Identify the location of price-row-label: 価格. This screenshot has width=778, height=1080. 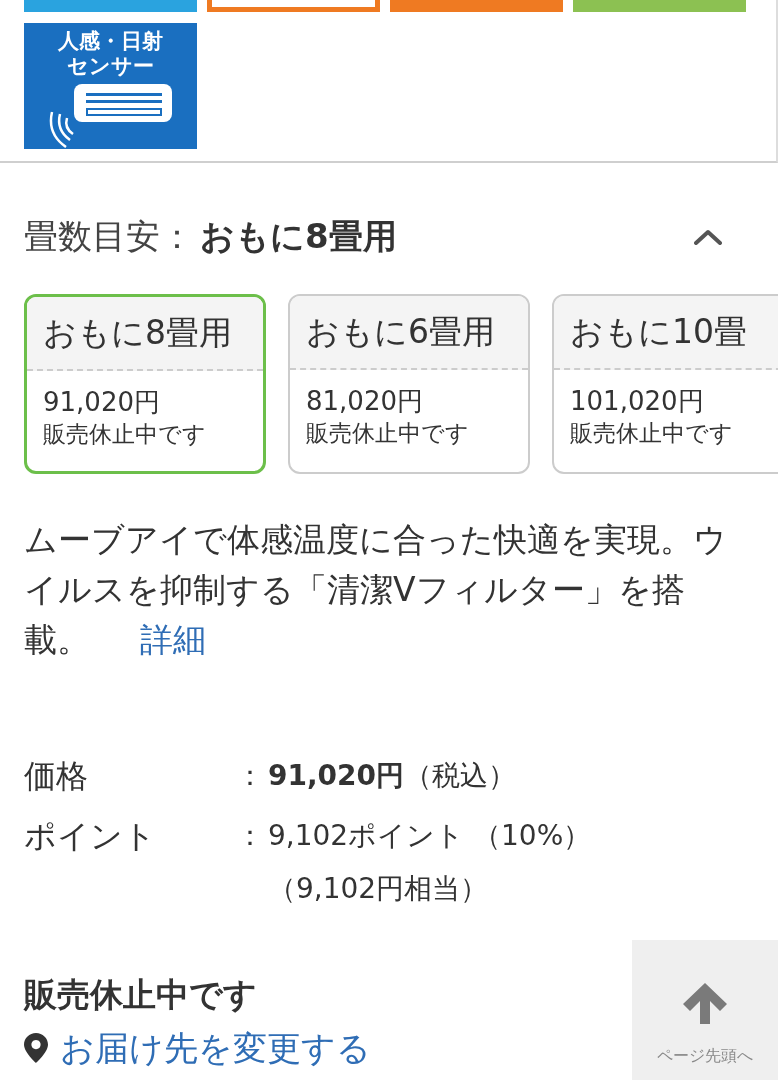
(56, 776).